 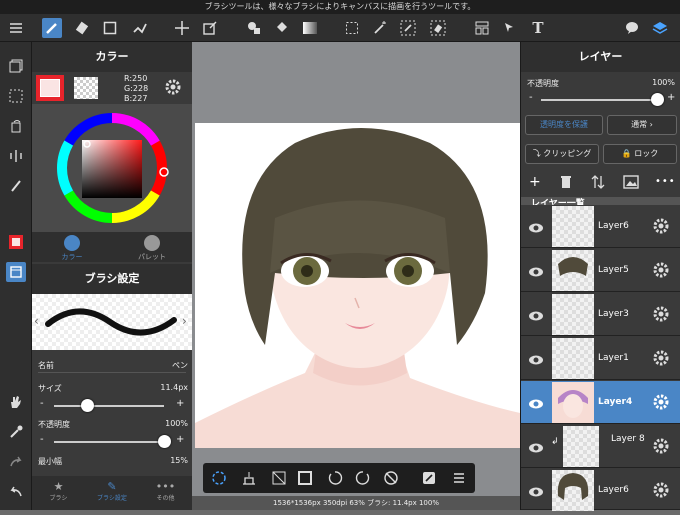 What do you see at coordinates (598, 184) in the screenshot?
I see `sort-icon` at bounding box center [598, 184].